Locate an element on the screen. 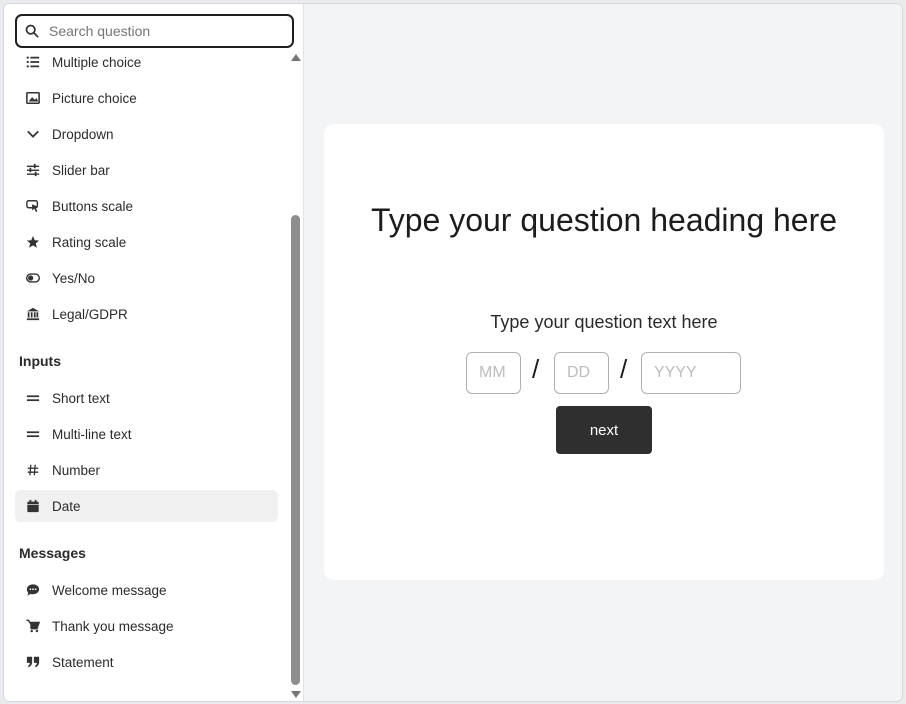 The image size is (906, 704). sidebar-item-label: Statement is located at coordinates (83, 662).